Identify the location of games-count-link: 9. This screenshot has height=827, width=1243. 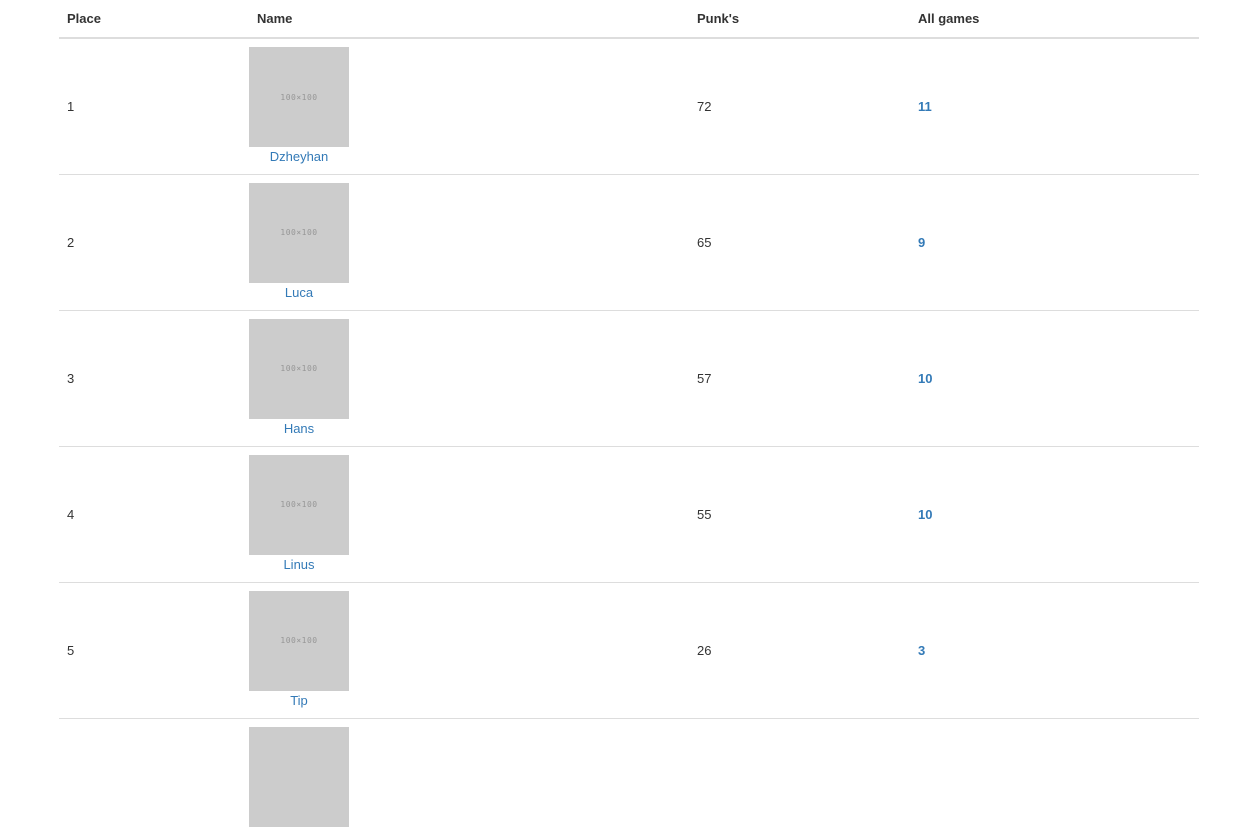
(921, 242).